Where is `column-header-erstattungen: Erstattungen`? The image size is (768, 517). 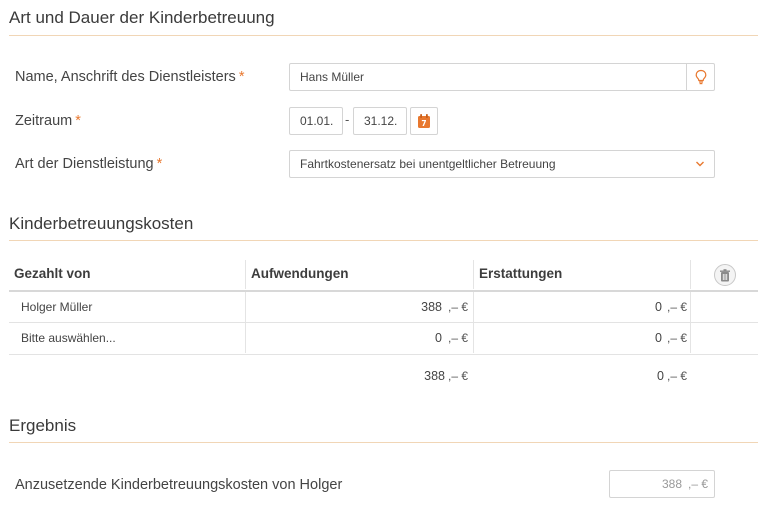
column-header-erstattungen: Erstattungen is located at coordinates (521, 273).